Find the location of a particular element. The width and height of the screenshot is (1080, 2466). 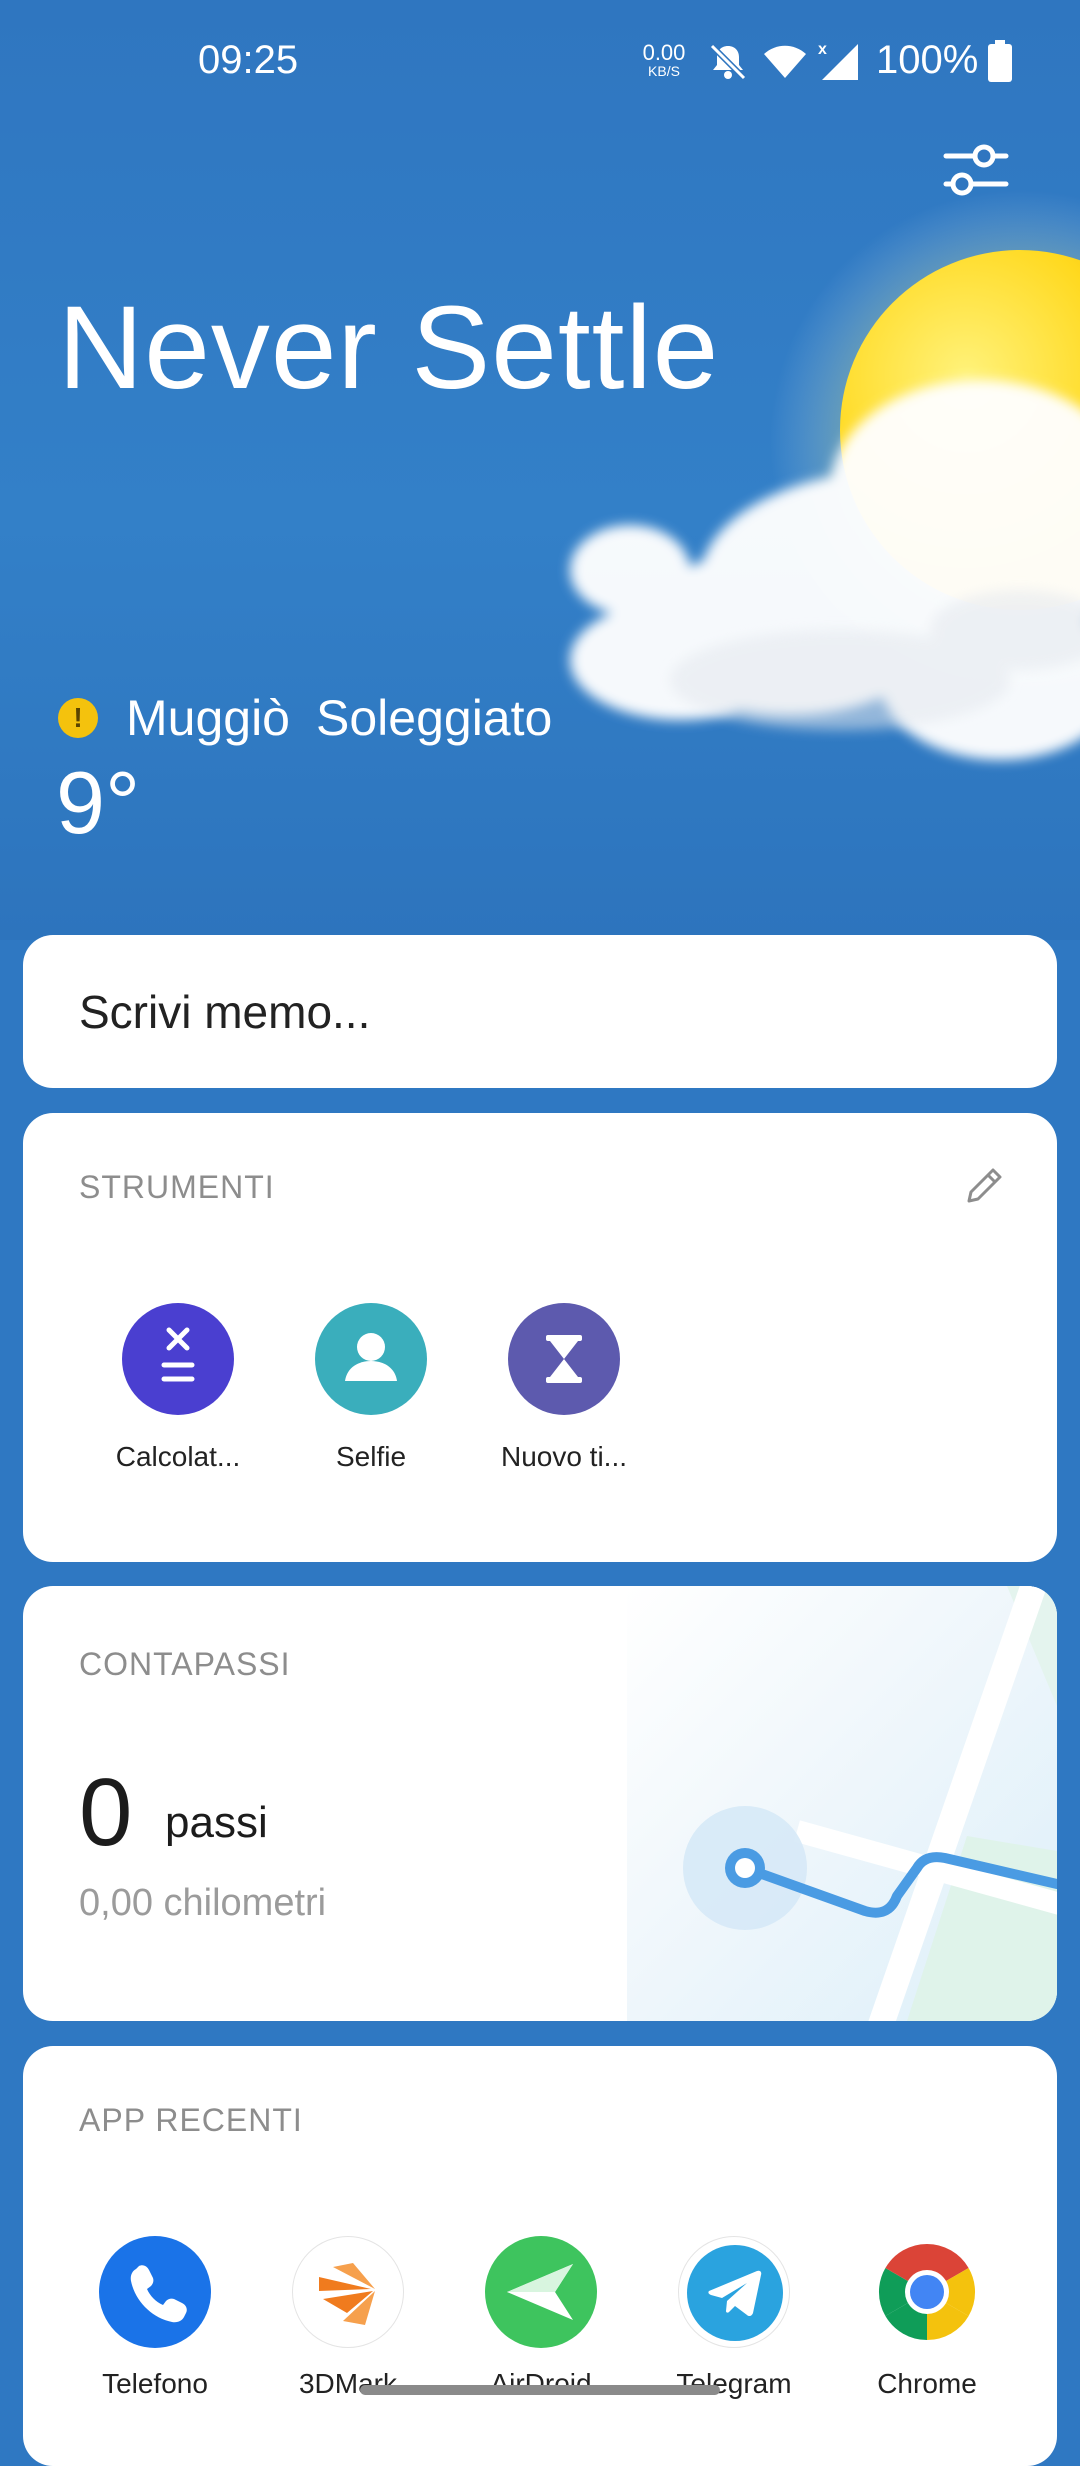

network-speed-unit: KB/S is located at coordinates (664, 71).